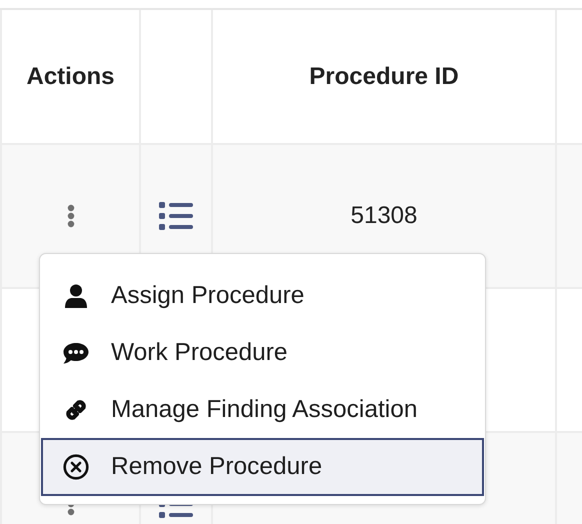 The height and width of the screenshot is (524, 582). Describe the element at coordinates (262, 467) in the screenshot. I see `menu-item: Remove Procedure` at that location.